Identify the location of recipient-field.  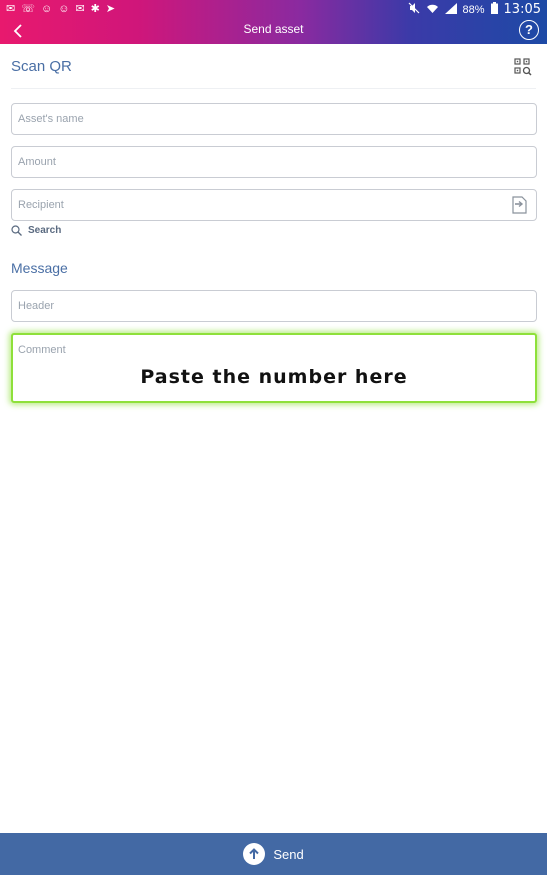
(274, 205).